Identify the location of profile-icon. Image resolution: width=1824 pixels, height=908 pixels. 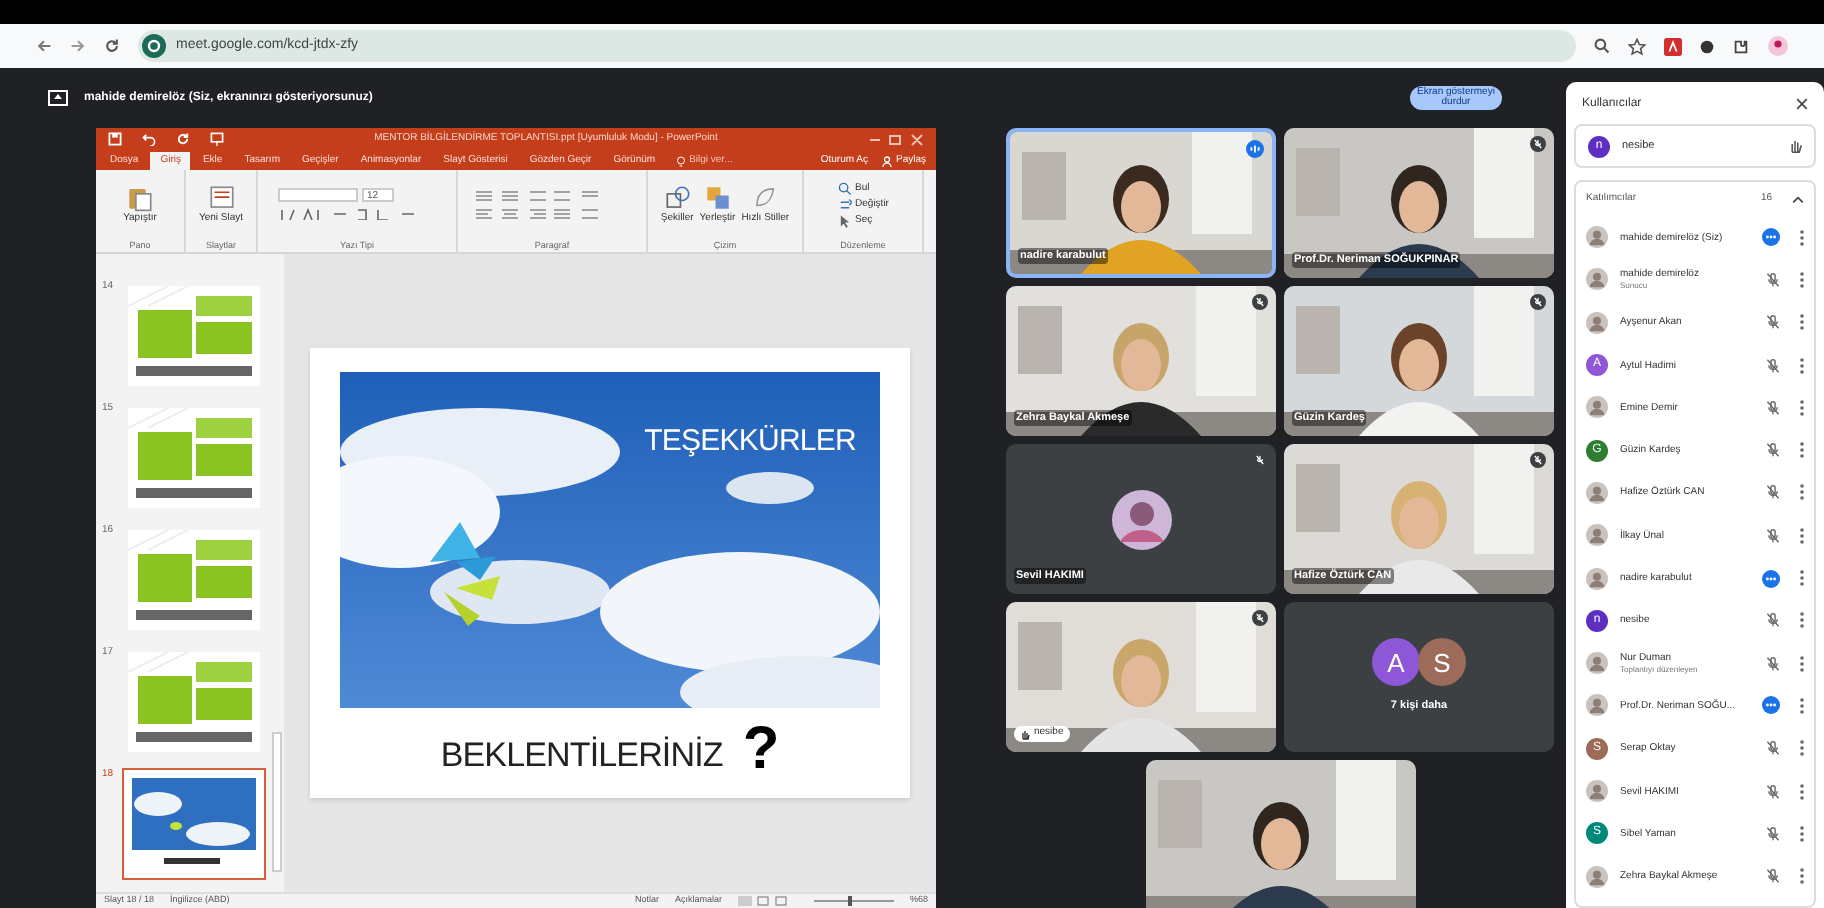
(1778, 46).